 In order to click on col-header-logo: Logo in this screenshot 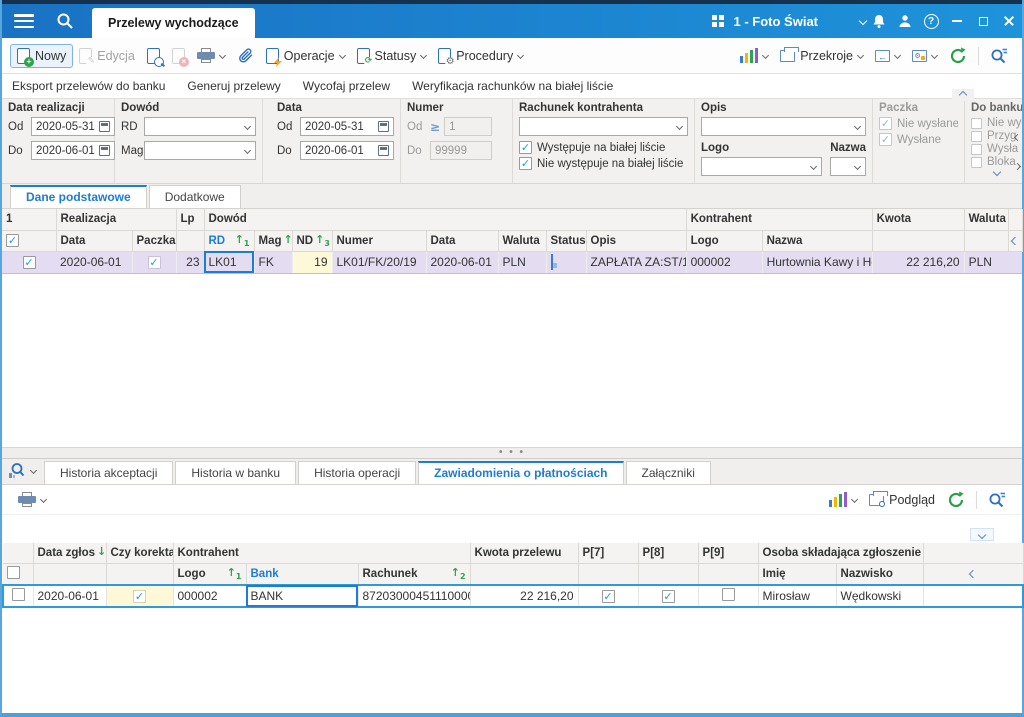, I will do `click(724, 241)`.